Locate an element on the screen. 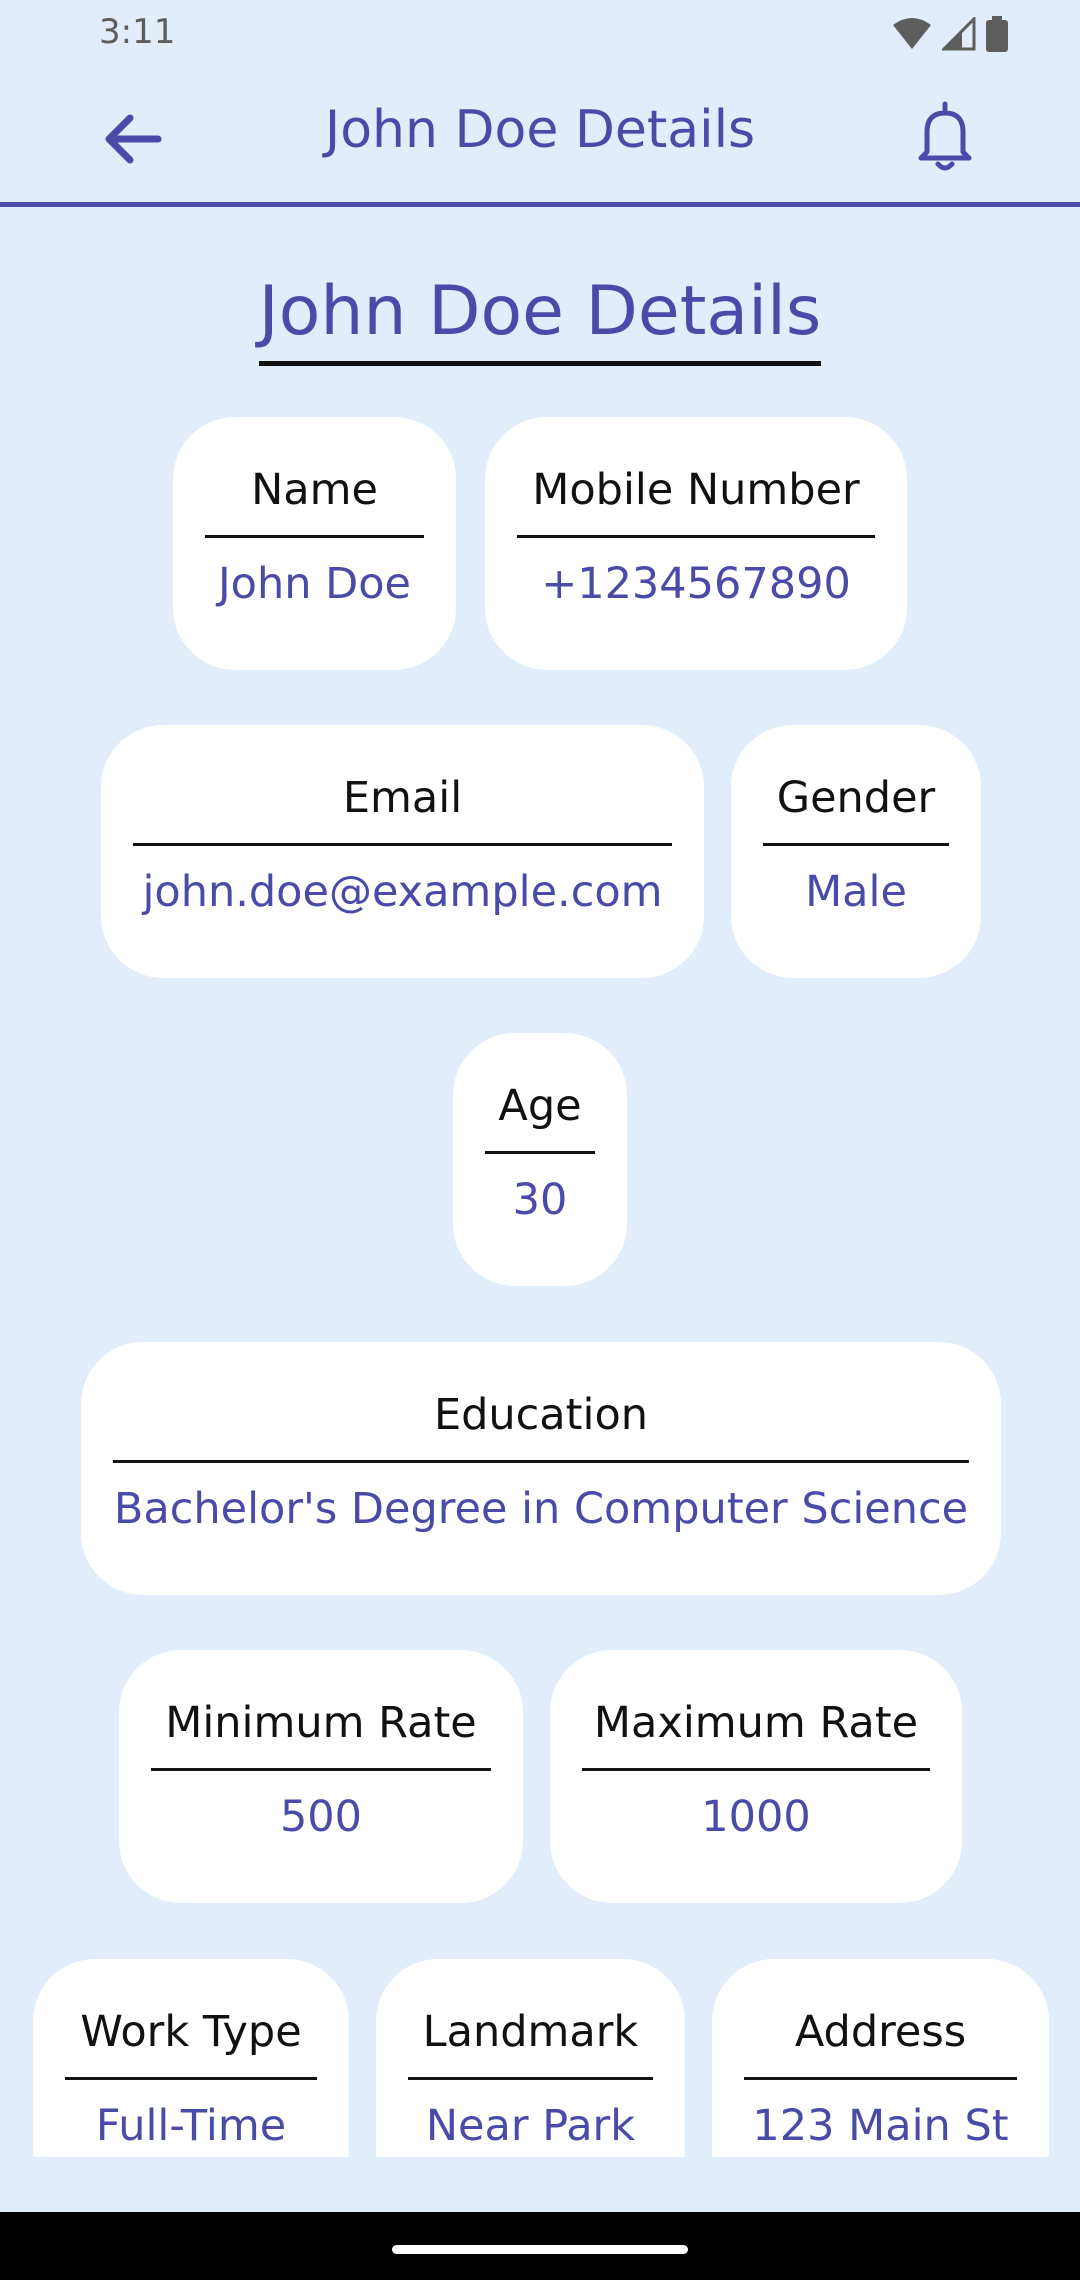  min-rate-card: Minimum Rate 500 is located at coordinates (321, 1776).